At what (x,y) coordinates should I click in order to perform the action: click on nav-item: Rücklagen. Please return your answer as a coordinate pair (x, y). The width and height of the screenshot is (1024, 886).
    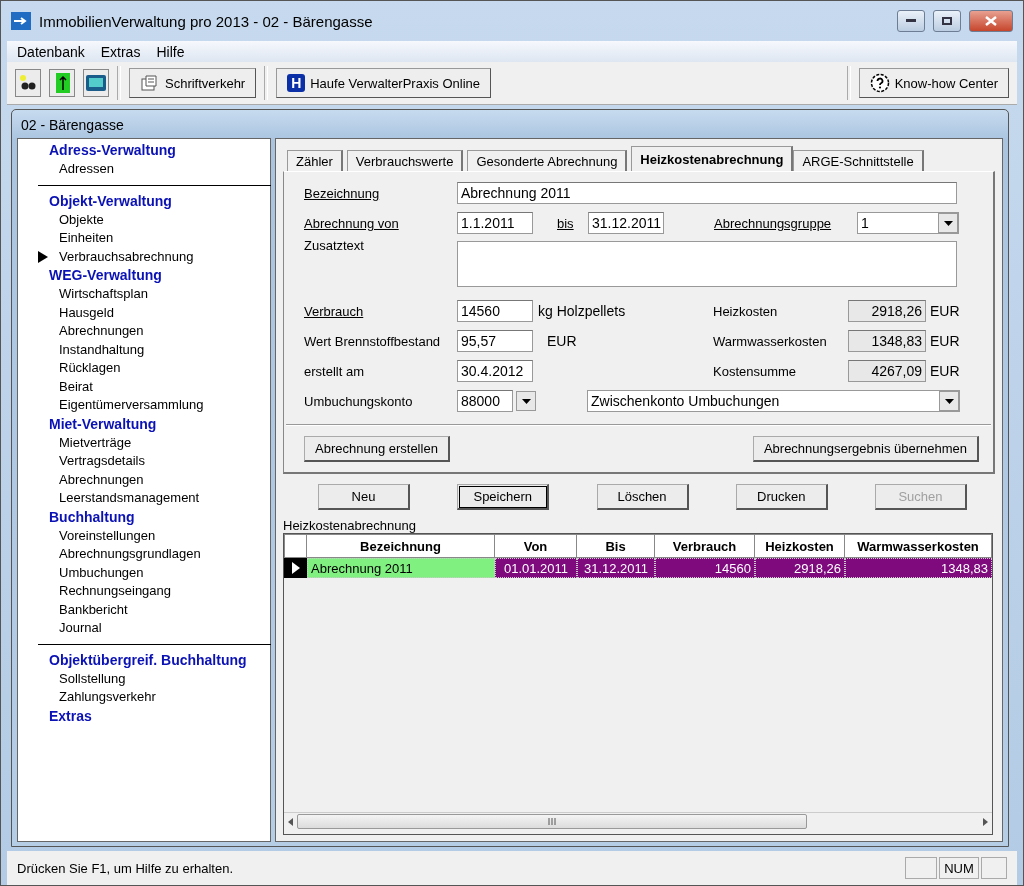
    Looking at the image, I should click on (90, 368).